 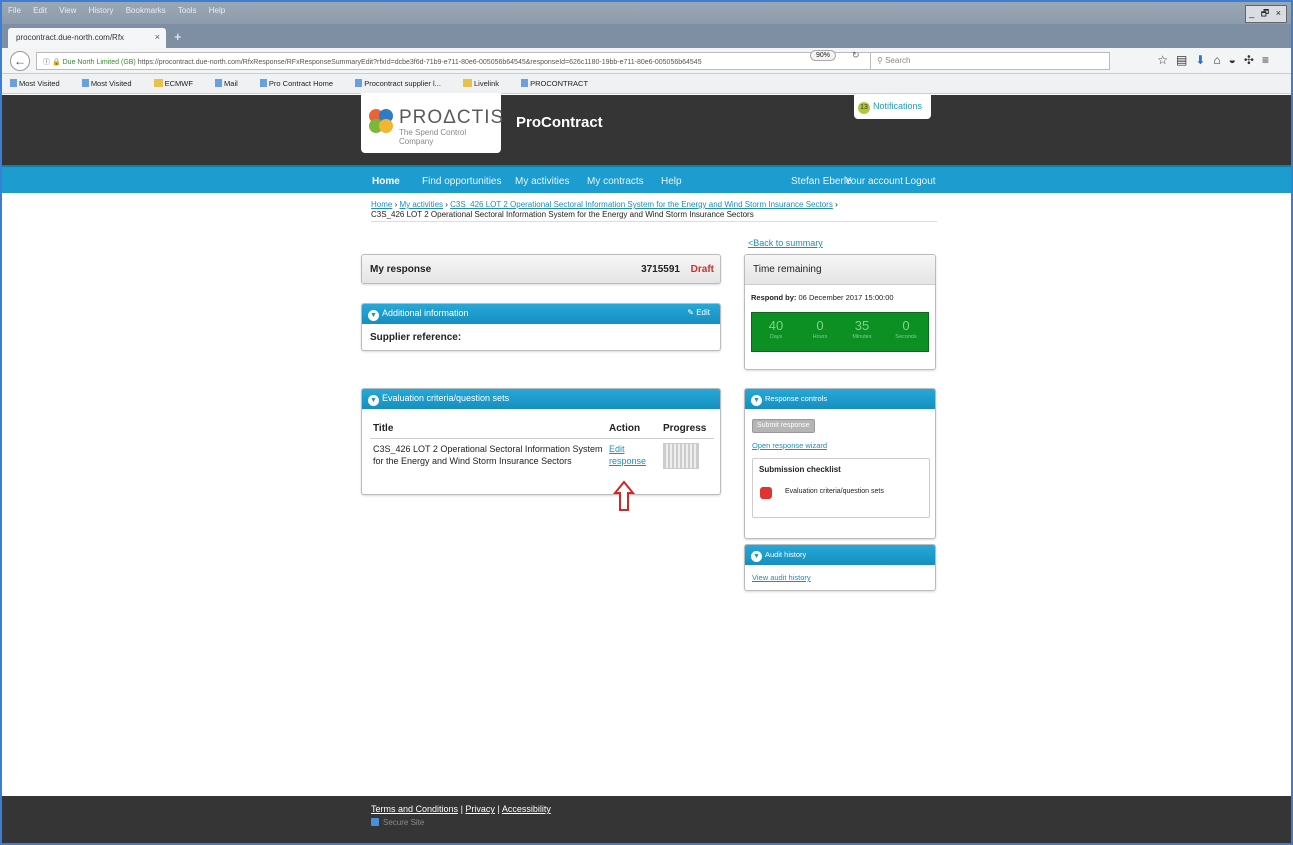 I want to click on download-icon: ⬇, so click(x=1204, y=60).